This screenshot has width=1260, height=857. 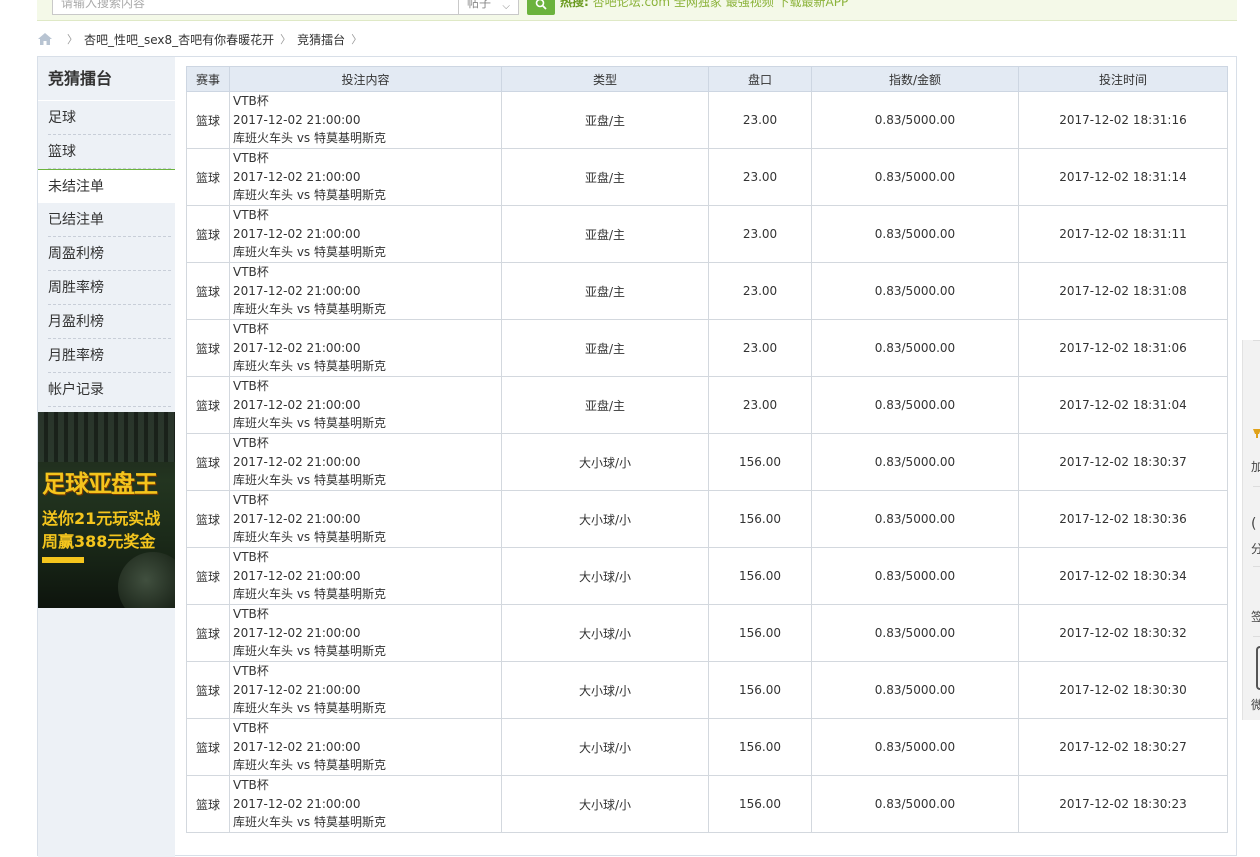 I want to click on hot-search-text: 杏吧论坛.com 全网独家 最强视频 下载最新APP, so click(x=720, y=4).